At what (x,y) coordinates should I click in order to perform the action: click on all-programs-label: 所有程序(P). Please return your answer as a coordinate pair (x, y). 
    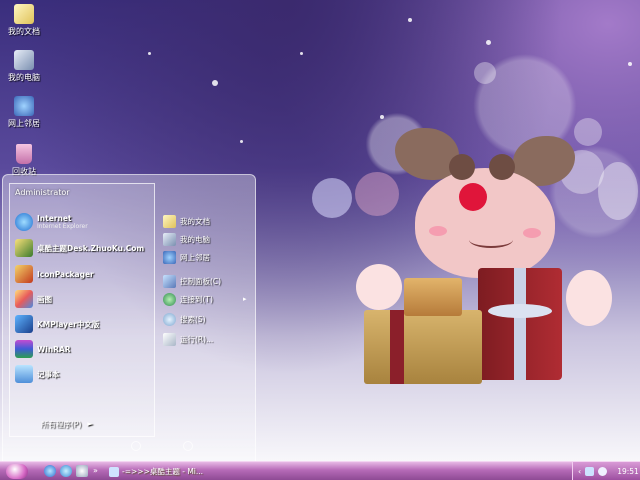
    Looking at the image, I should click on (61, 424).